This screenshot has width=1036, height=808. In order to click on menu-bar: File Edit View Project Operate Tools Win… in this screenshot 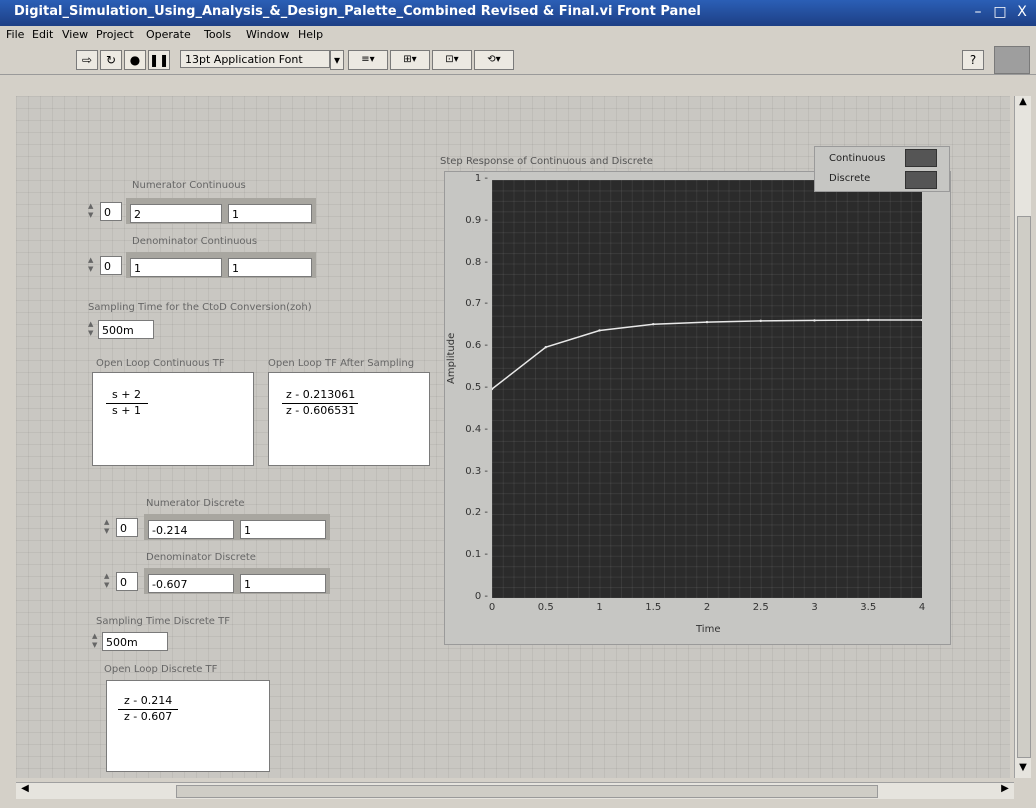, I will do `click(518, 35)`.